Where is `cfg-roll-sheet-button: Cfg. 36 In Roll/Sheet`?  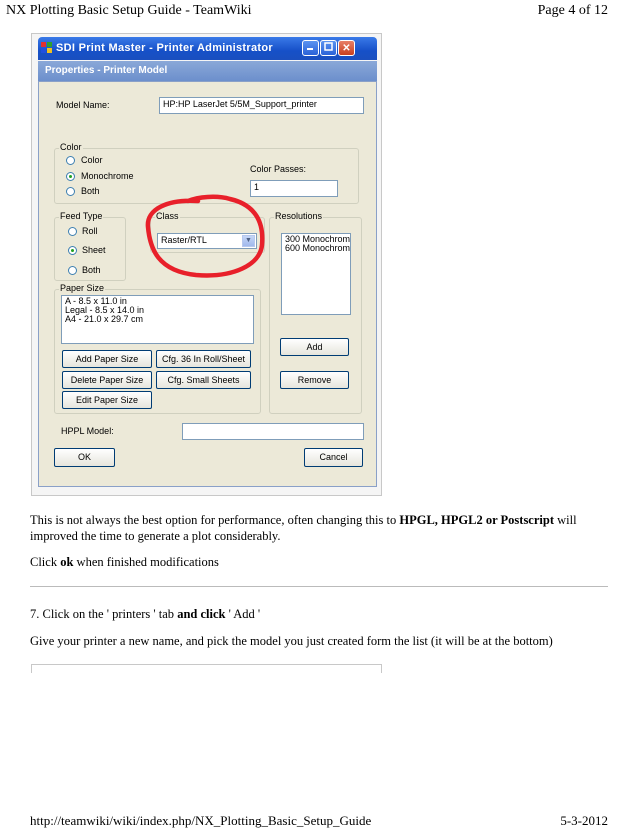
cfg-roll-sheet-button: Cfg. 36 In Roll/Sheet is located at coordinates (203, 359).